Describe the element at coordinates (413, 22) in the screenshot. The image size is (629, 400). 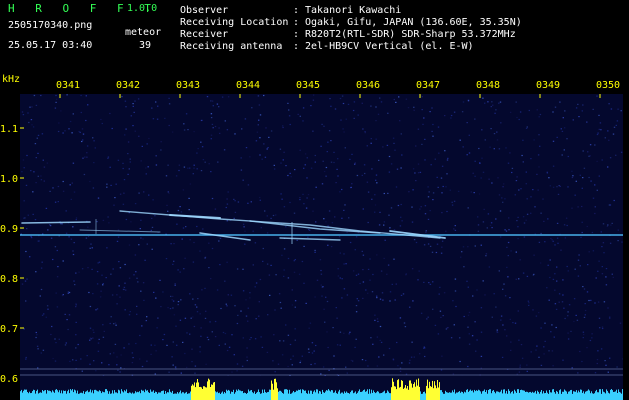
I see `info-value: Ogaki, Gifu, JAPAN (136.60E, 35.35N)` at that location.